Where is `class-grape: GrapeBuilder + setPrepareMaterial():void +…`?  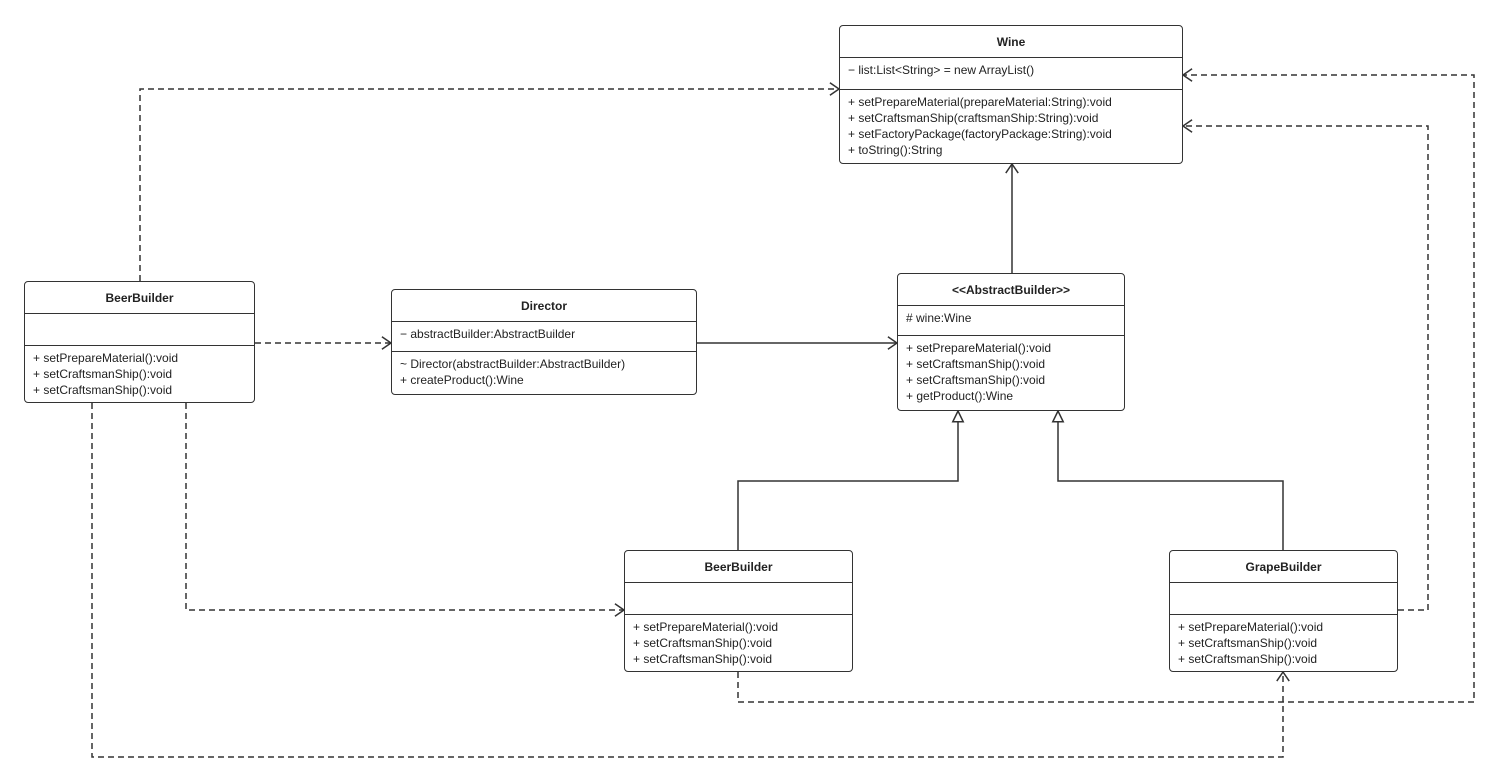
class-grape: GrapeBuilder + setPrepareMaterial():void +… is located at coordinates (1283, 611).